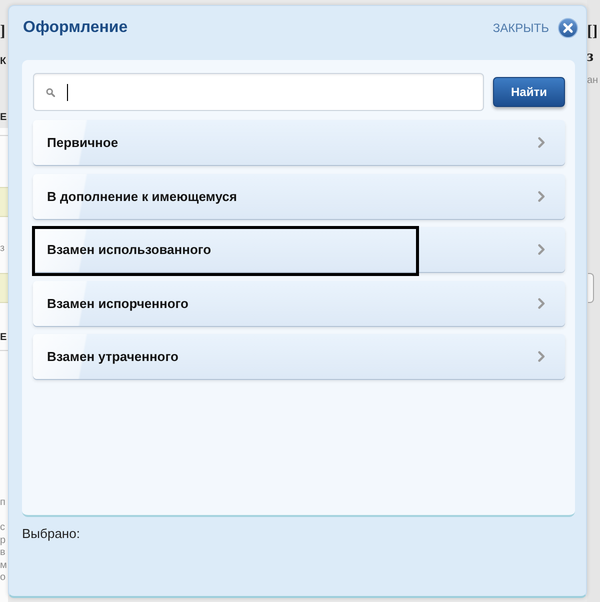  I want to click on dialog-title: Оформление, so click(75, 28).